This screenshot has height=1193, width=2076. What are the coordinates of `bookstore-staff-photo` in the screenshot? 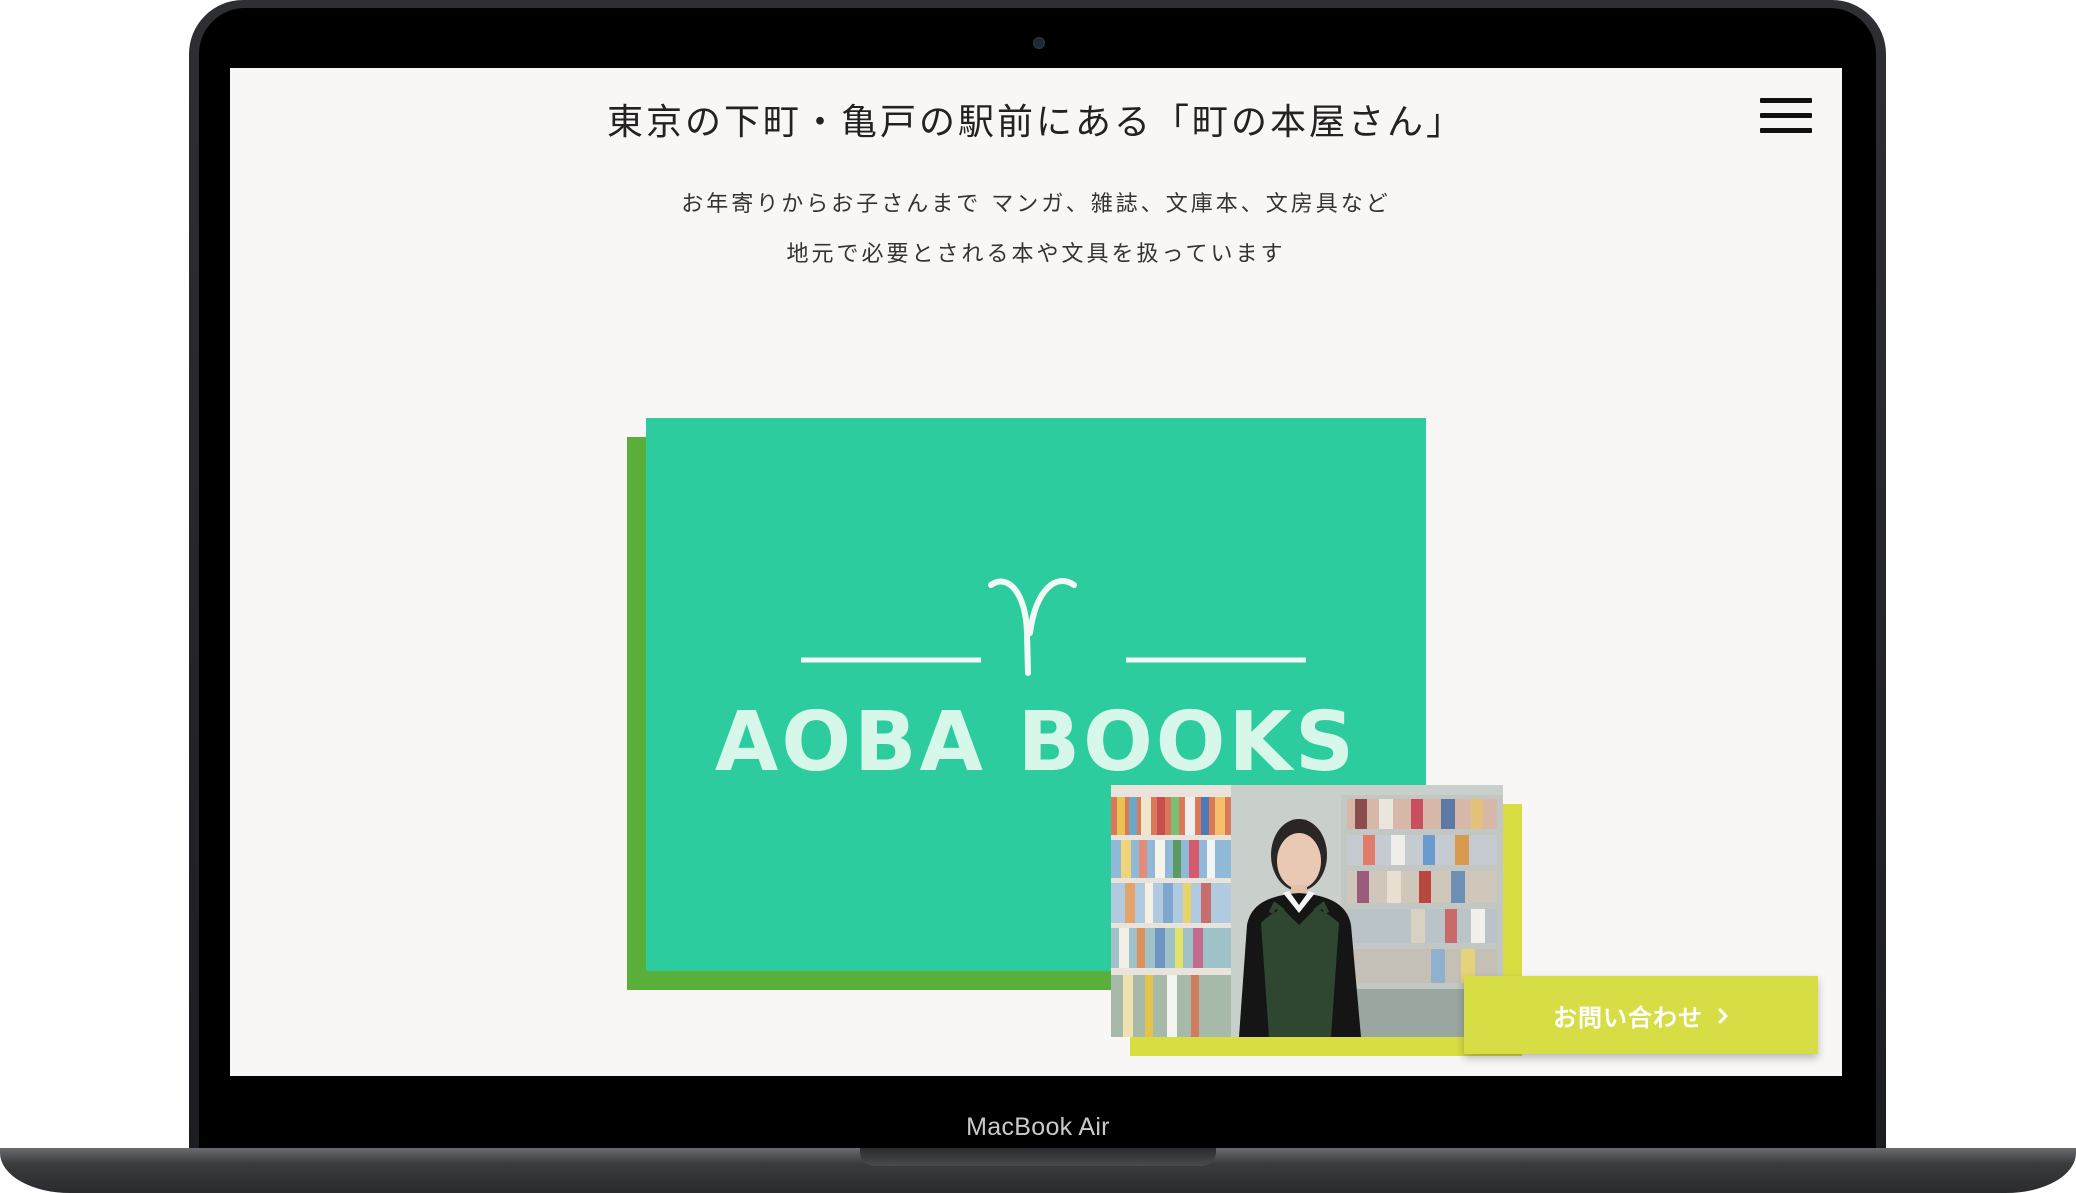 It's located at (1307, 911).